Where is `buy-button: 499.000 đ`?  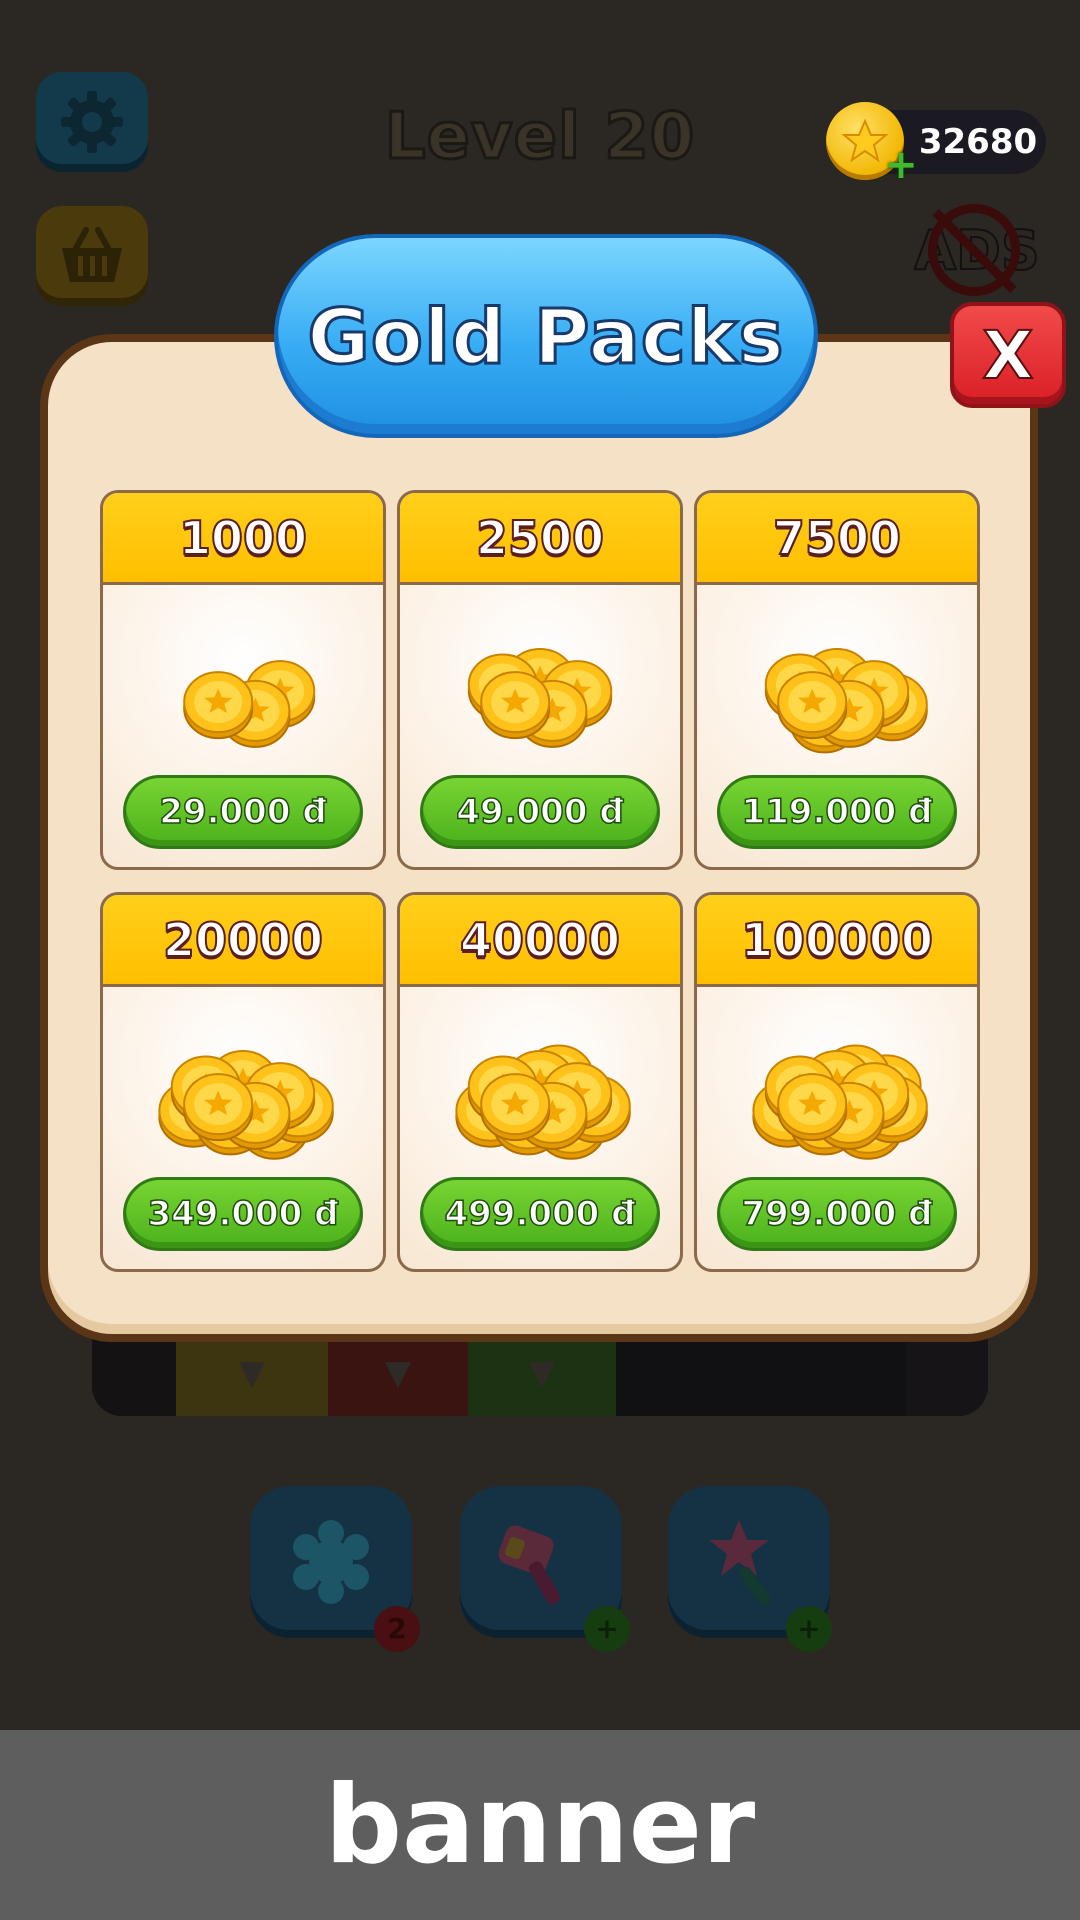 buy-button: 499.000 đ is located at coordinates (540, 1214).